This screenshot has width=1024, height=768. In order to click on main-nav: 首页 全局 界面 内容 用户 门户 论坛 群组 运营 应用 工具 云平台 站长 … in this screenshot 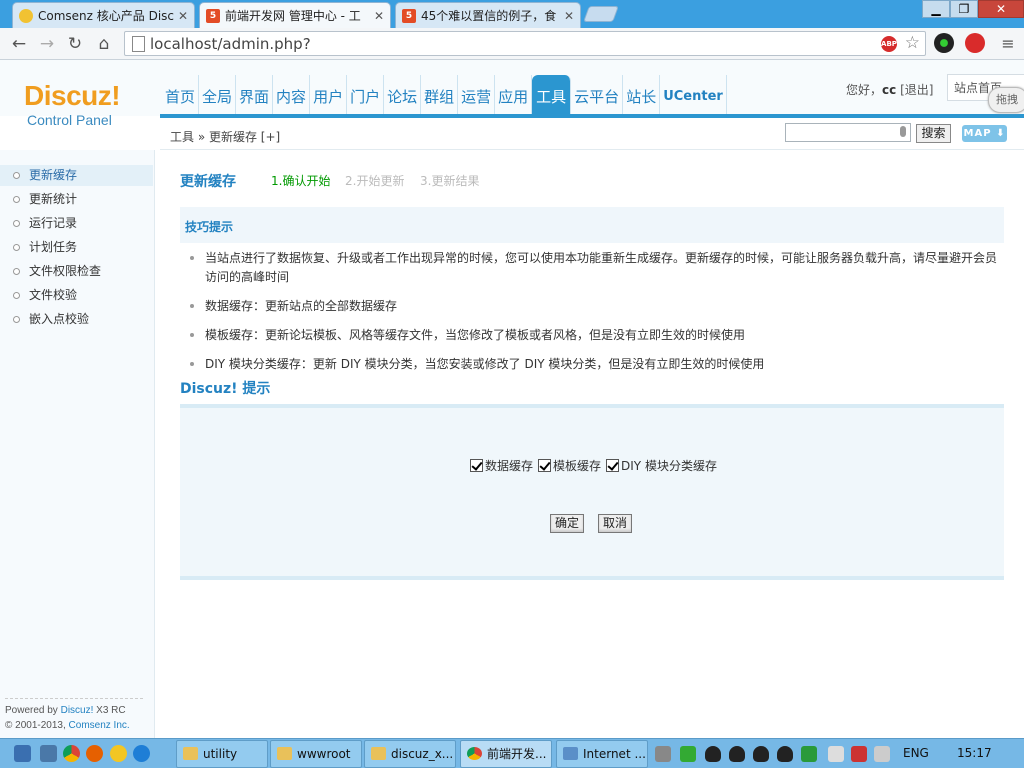, I will do `click(444, 95)`.